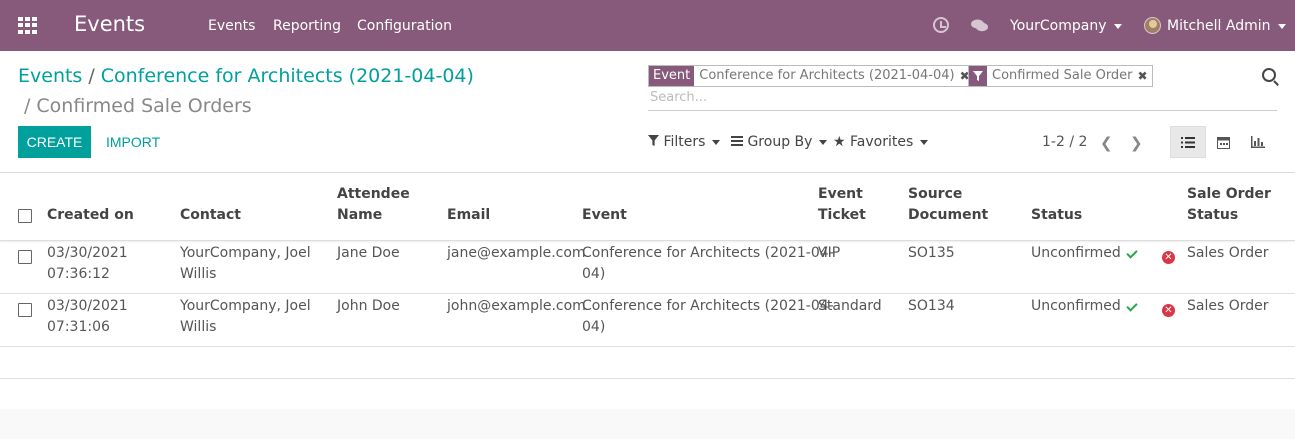 The height and width of the screenshot is (439, 1295). What do you see at coordinates (931, 253) in the screenshot?
I see `cell-source-document: SO135` at bounding box center [931, 253].